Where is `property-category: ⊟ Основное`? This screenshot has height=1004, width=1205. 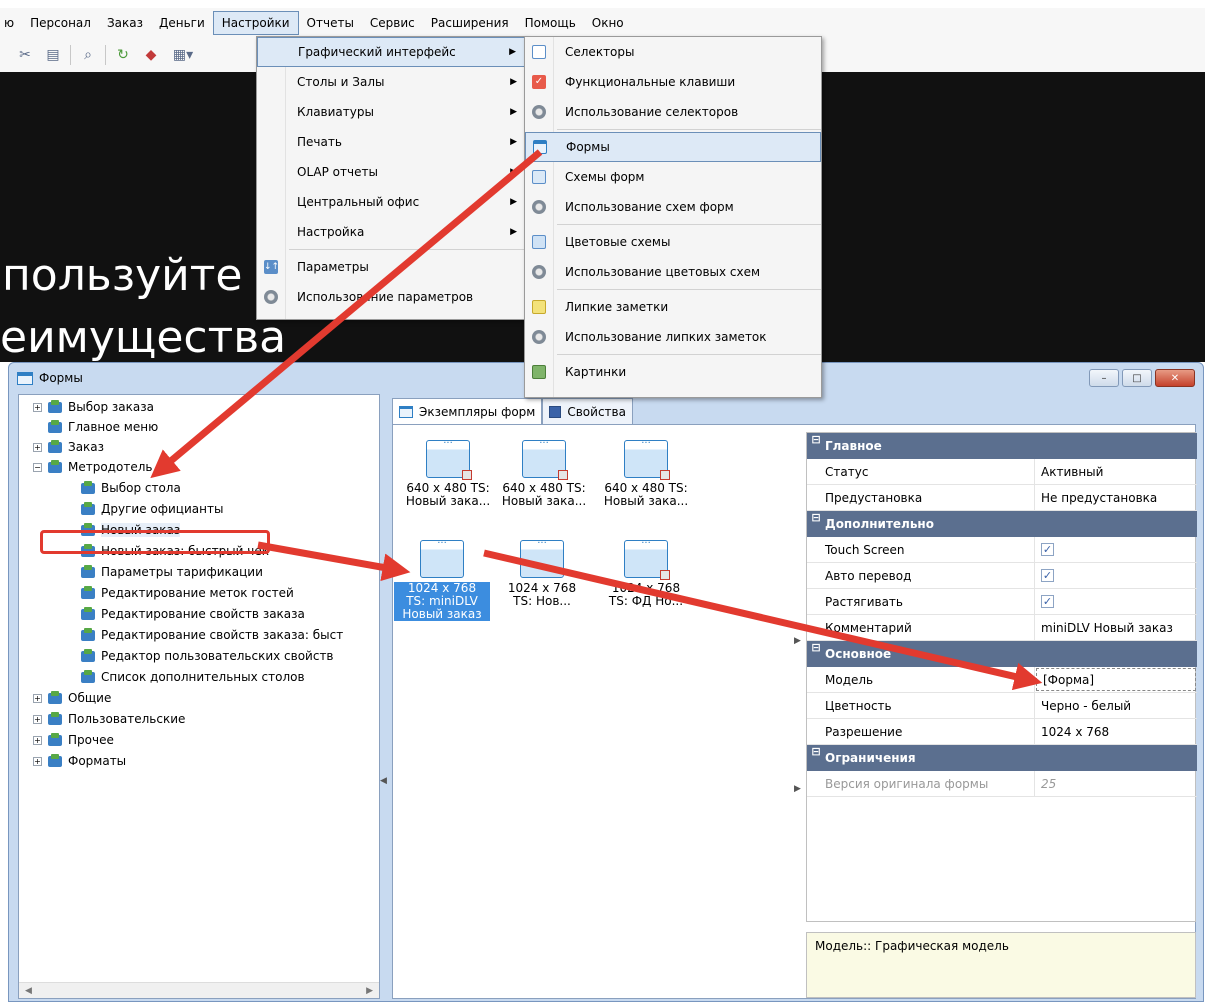 property-category: ⊟ Основное is located at coordinates (1002, 654).